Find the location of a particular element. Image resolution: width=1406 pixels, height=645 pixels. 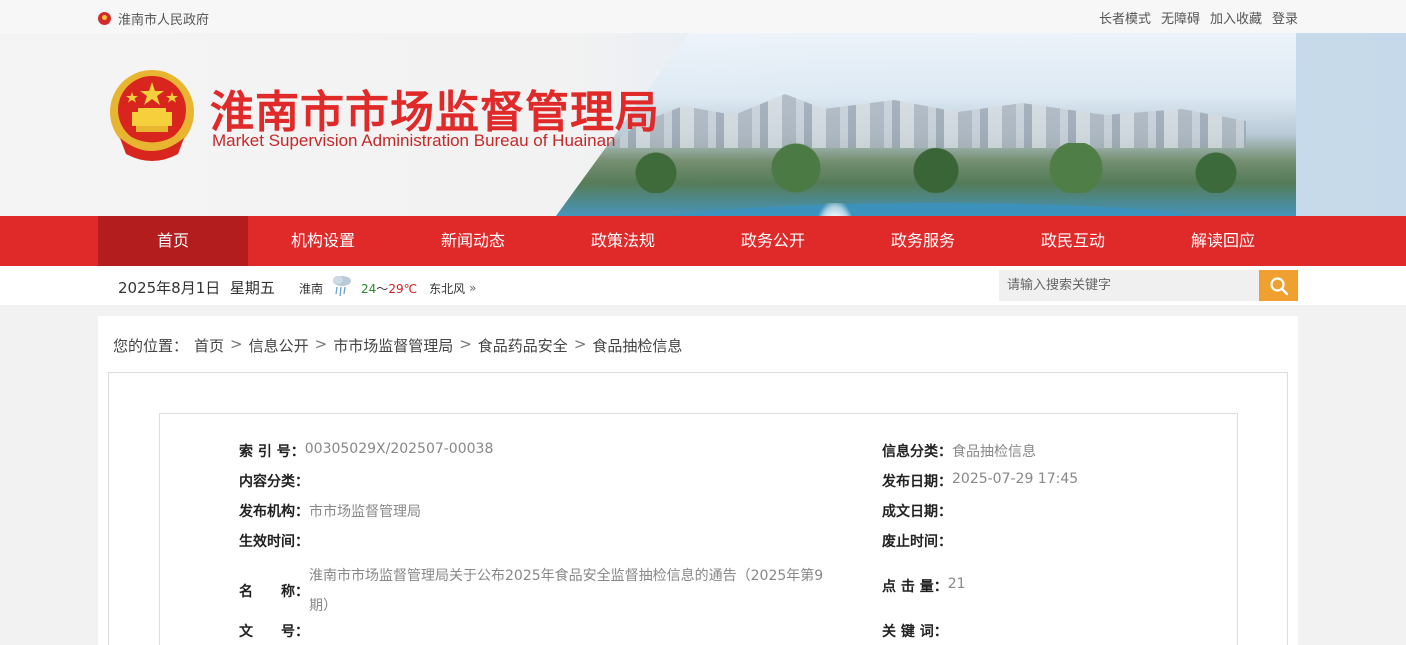

meta-publisher: 发布机构： 市市场监督管理局 is located at coordinates (330, 511).